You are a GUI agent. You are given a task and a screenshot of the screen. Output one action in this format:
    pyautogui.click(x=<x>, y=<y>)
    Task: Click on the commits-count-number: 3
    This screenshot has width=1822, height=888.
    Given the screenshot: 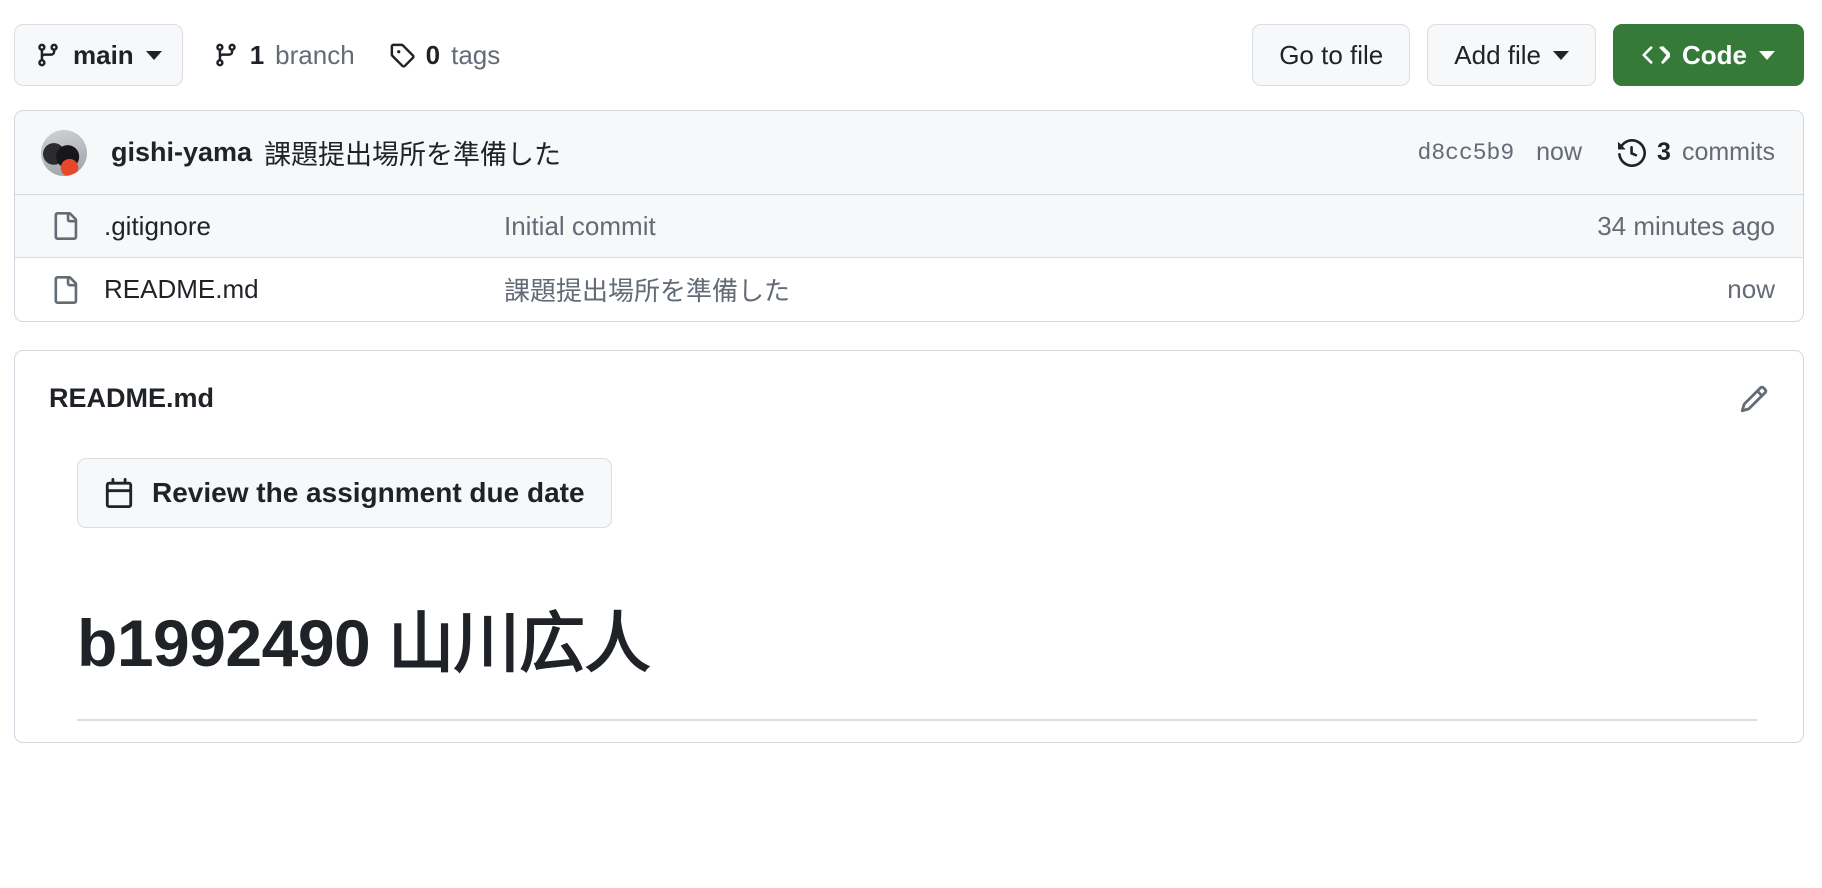 What is the action you would take?
    pyautogui.click(x=1664, y=152)
    